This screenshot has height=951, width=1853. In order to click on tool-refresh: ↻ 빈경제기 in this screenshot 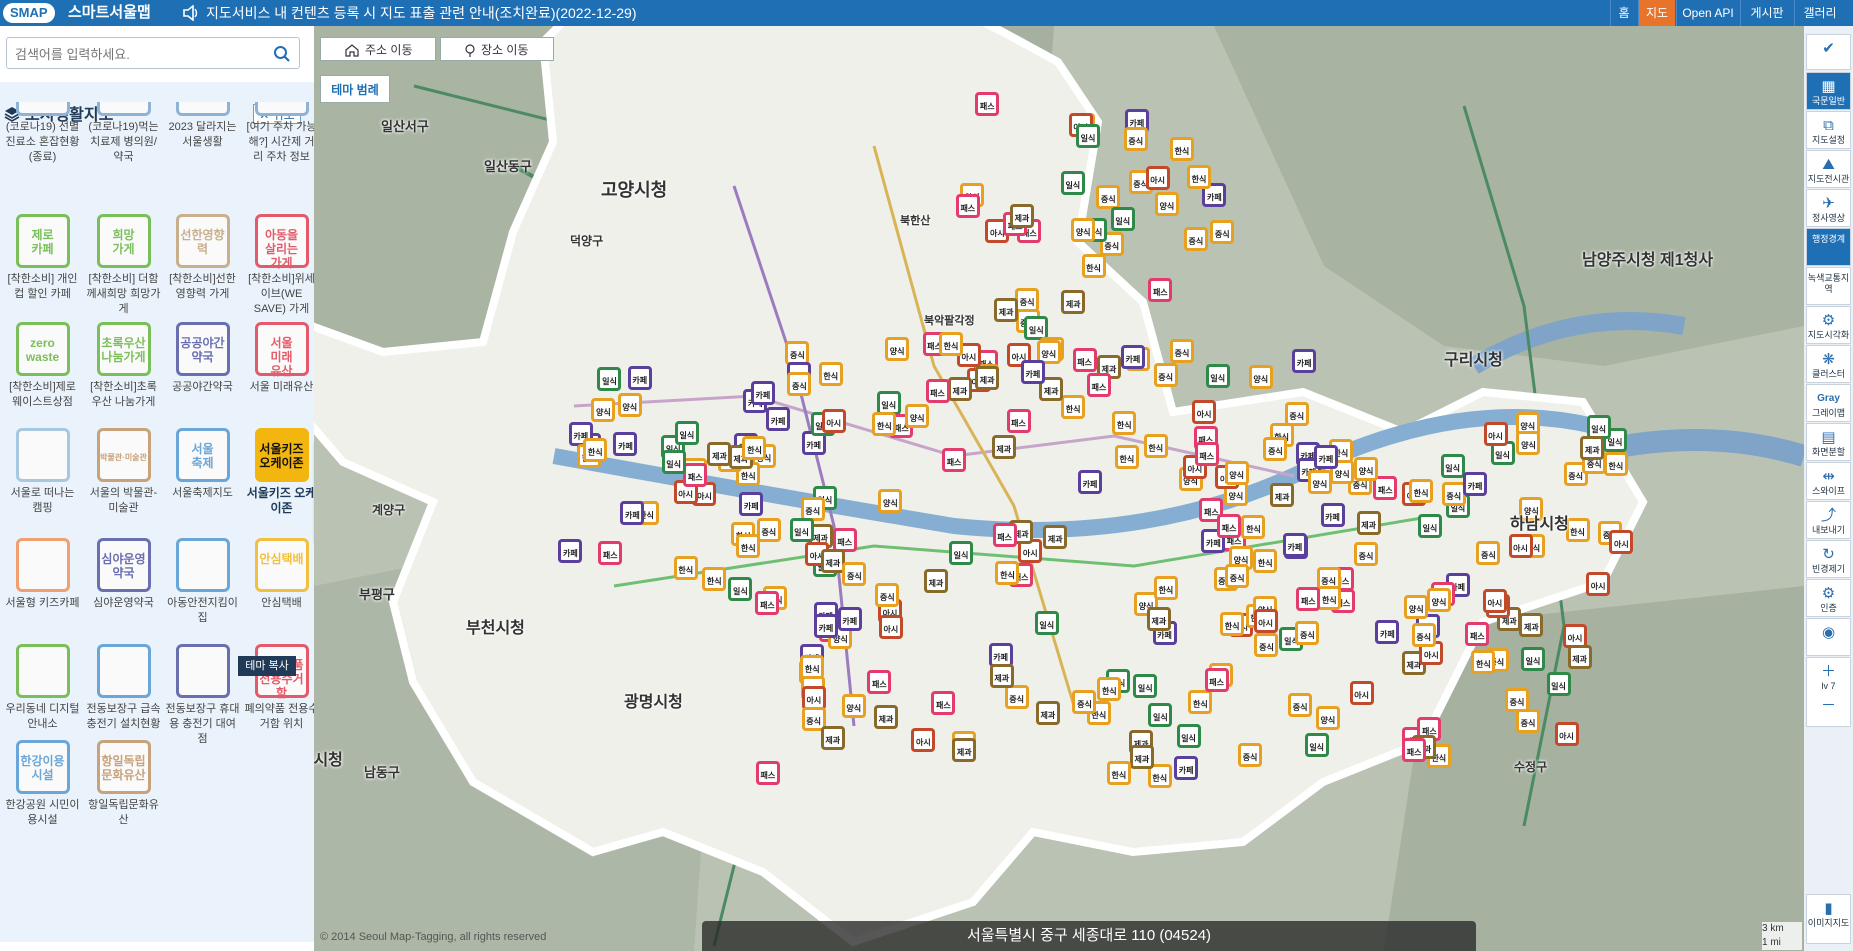, I will do `click(1828, 559)`.